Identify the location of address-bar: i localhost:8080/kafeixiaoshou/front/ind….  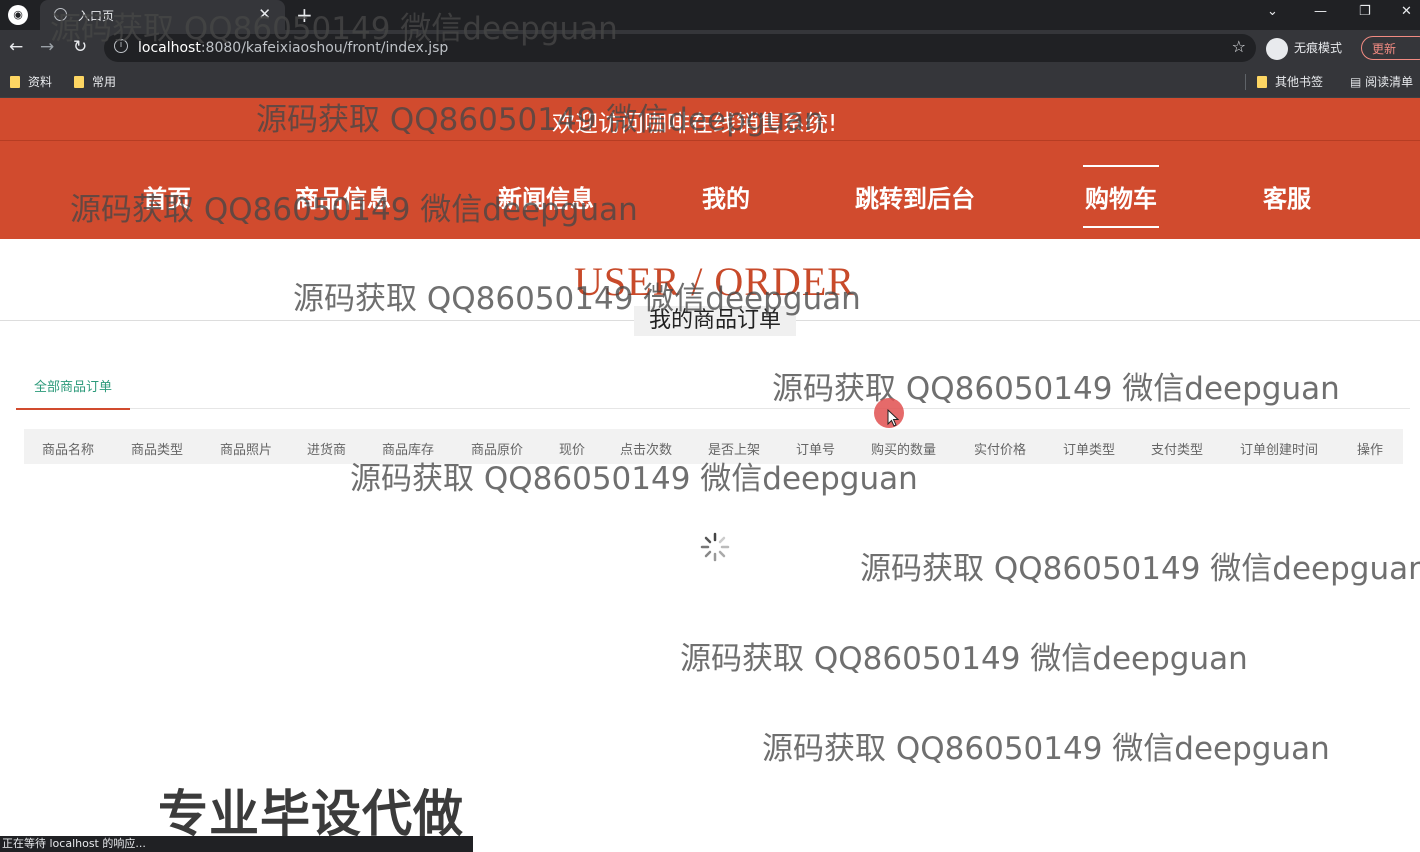
(680, 48).